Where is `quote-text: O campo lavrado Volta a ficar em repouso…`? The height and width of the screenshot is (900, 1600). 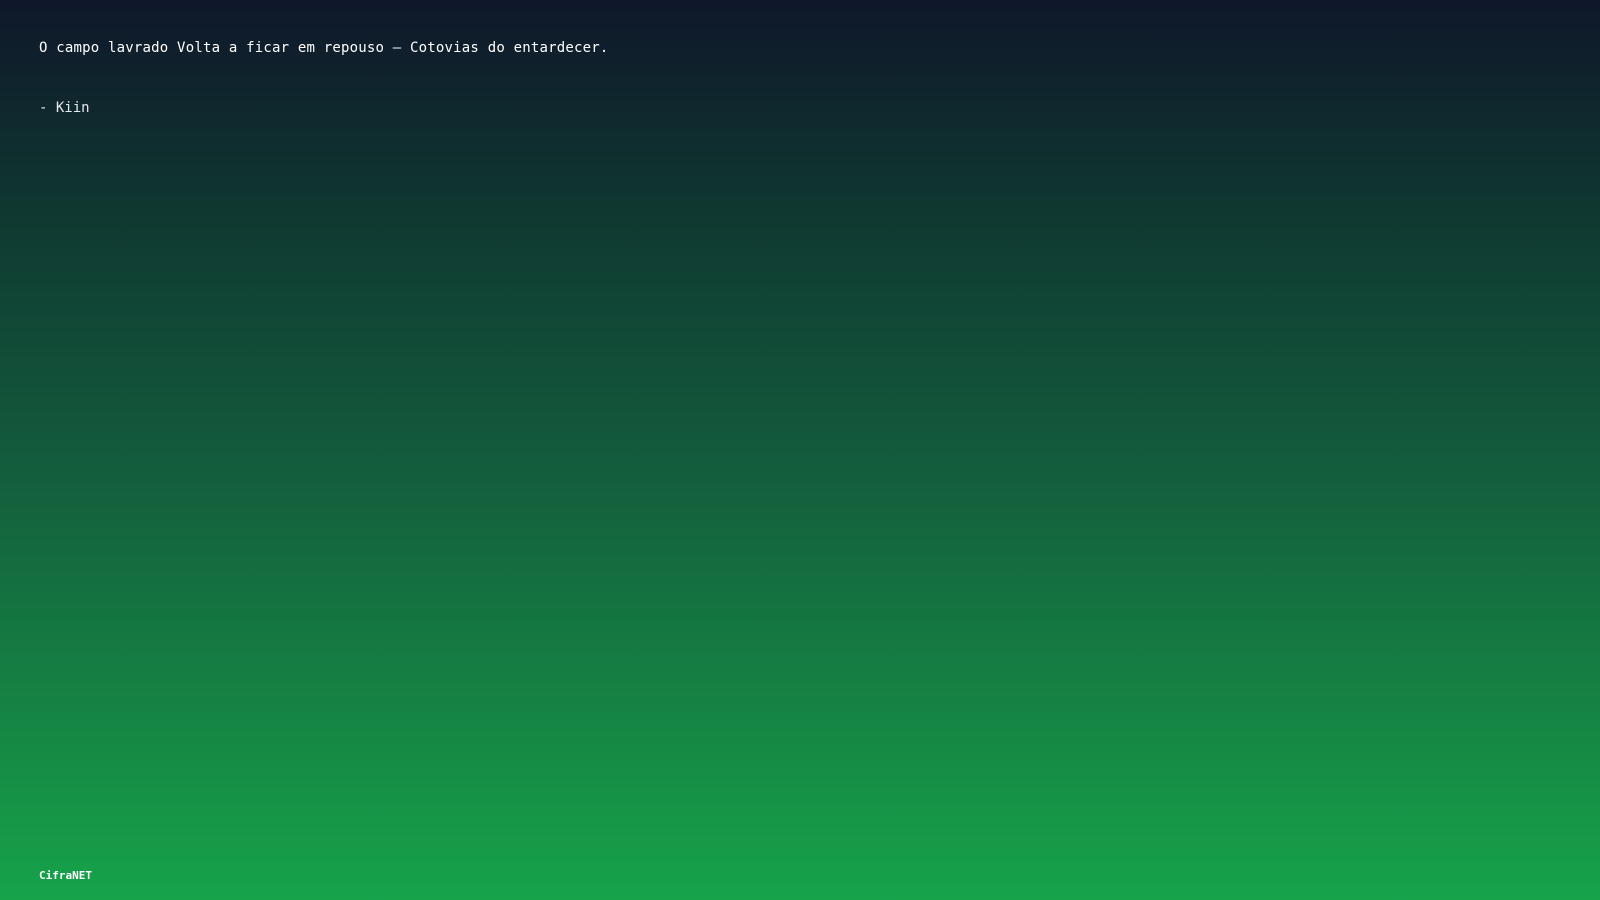
quote-text: O campo lavrado Volta a ficar em repouso… is located at coordinates (324, 48).